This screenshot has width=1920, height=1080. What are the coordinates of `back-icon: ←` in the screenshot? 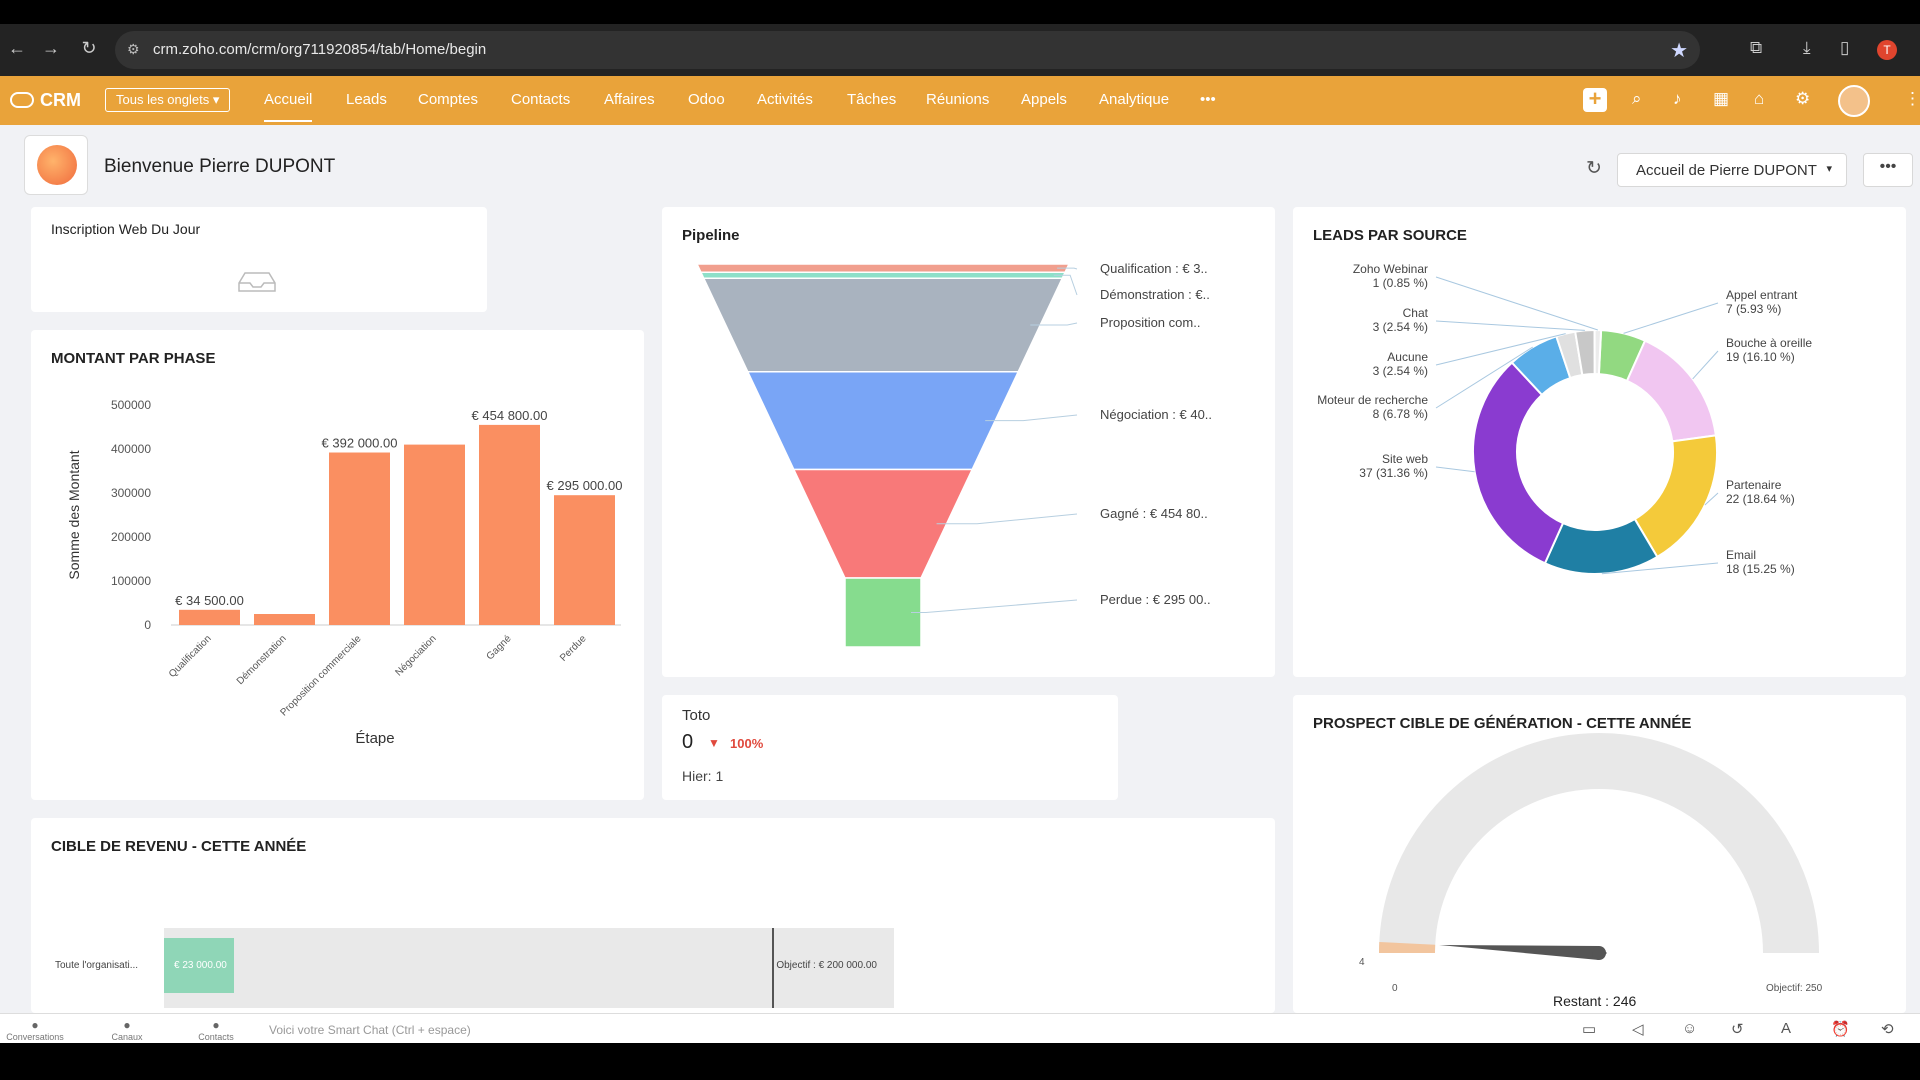 It's located at (17, 48).